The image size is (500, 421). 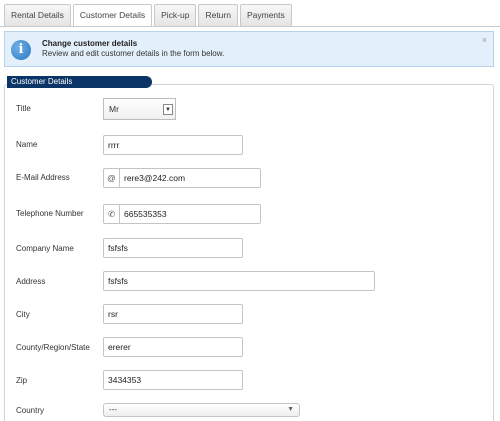 I want to click on title-label: Title, so click(x=23, y=108).